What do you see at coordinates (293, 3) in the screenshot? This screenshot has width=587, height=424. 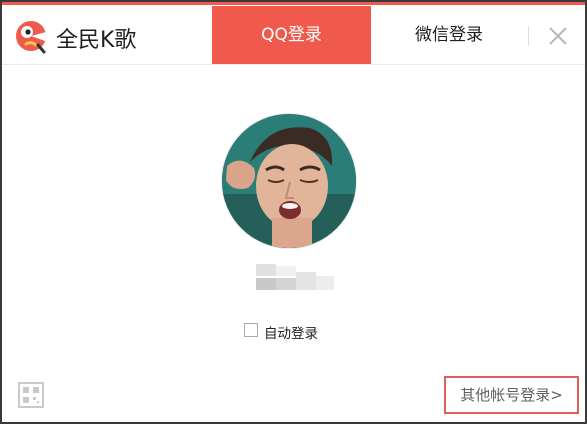 I see `accent-topline` at bounding box center [293, 3].